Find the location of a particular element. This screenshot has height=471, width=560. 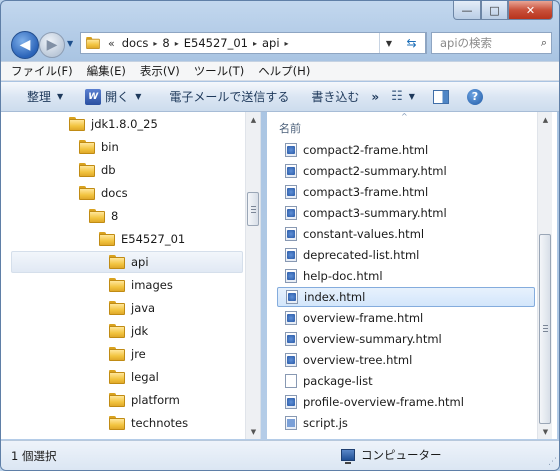

file-list-item: script.js is located at coordinates (406, 423).